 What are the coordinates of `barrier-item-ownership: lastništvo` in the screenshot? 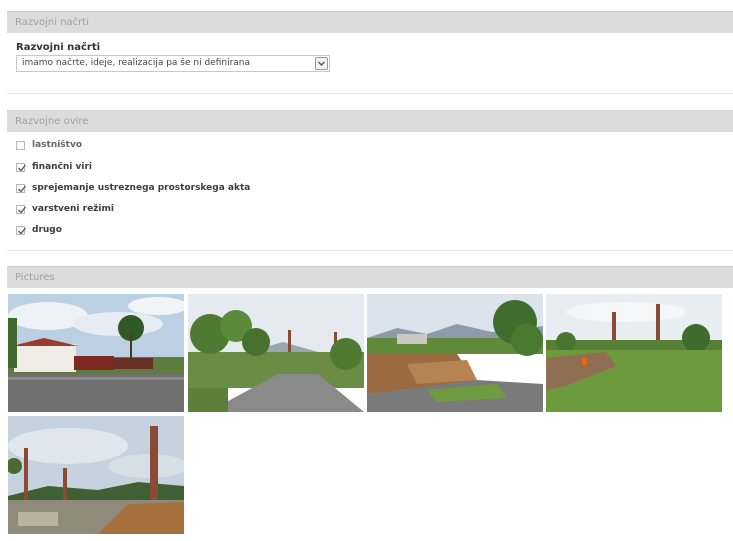 It's located at (49, 145).